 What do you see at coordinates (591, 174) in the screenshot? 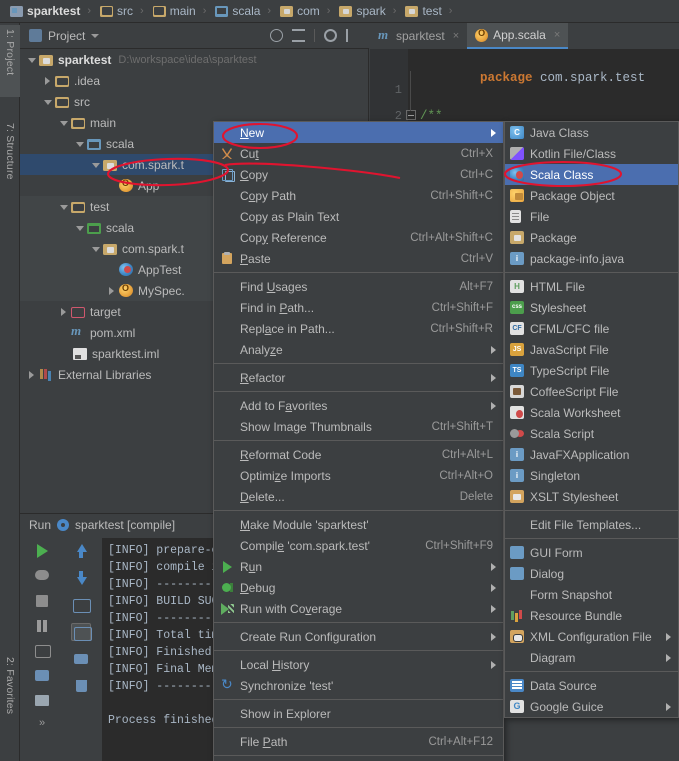
I see `new-item-scala-class: Scala Class` at bounding box center [591, 174].